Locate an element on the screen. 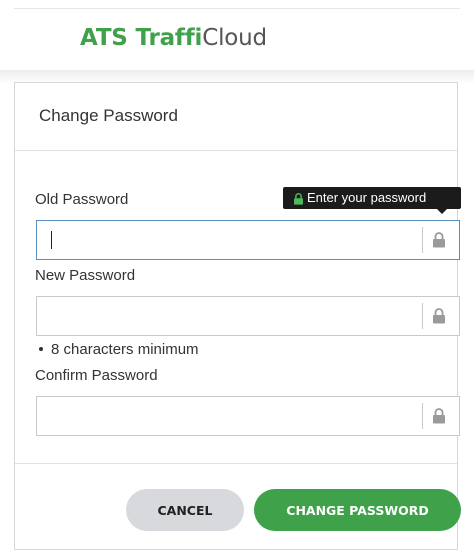 This screenshot has width=474, height=552. cancel-button: CANCEL is located at coordinates (185, 510).